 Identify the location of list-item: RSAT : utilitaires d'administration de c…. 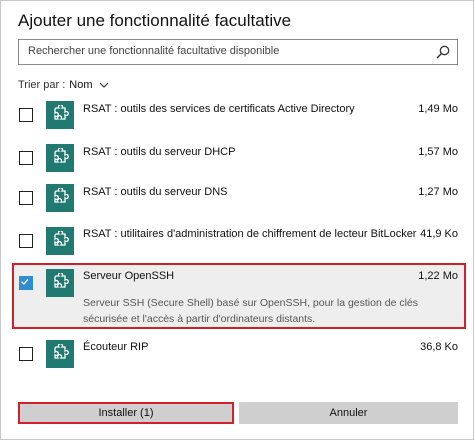
(237, 243).